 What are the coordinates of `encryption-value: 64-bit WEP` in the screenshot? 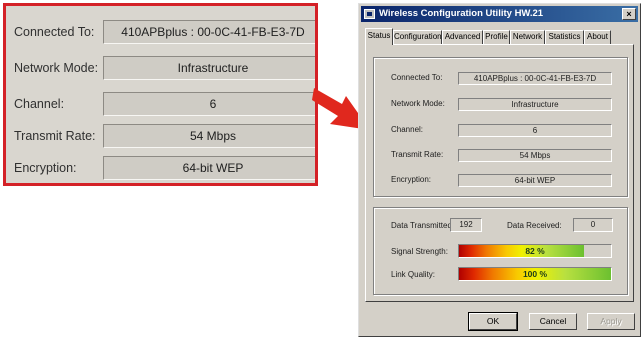 It's located at (535, 180).